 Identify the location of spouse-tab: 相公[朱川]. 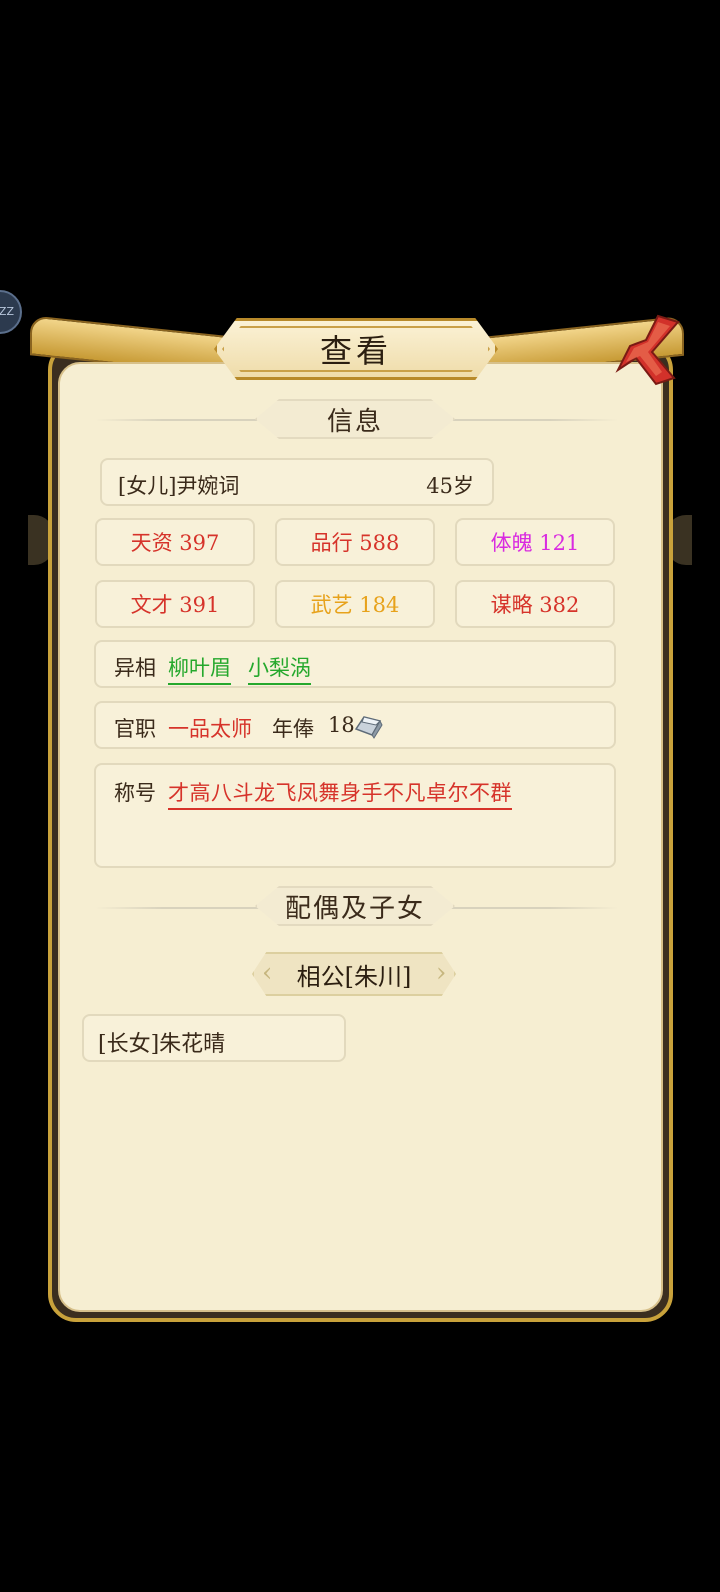
(354, 974).